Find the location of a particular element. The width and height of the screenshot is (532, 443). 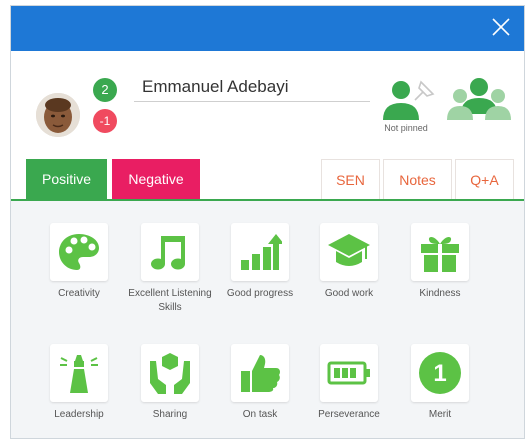

behaviour-tile-good-work is located at coordinates (349, 252).